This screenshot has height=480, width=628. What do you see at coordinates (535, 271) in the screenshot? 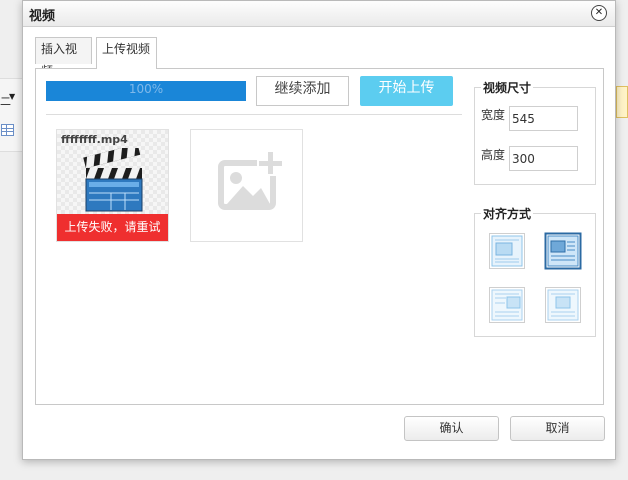
I see `alignment-group: 对齐方式` at bounding box center [535, 271].